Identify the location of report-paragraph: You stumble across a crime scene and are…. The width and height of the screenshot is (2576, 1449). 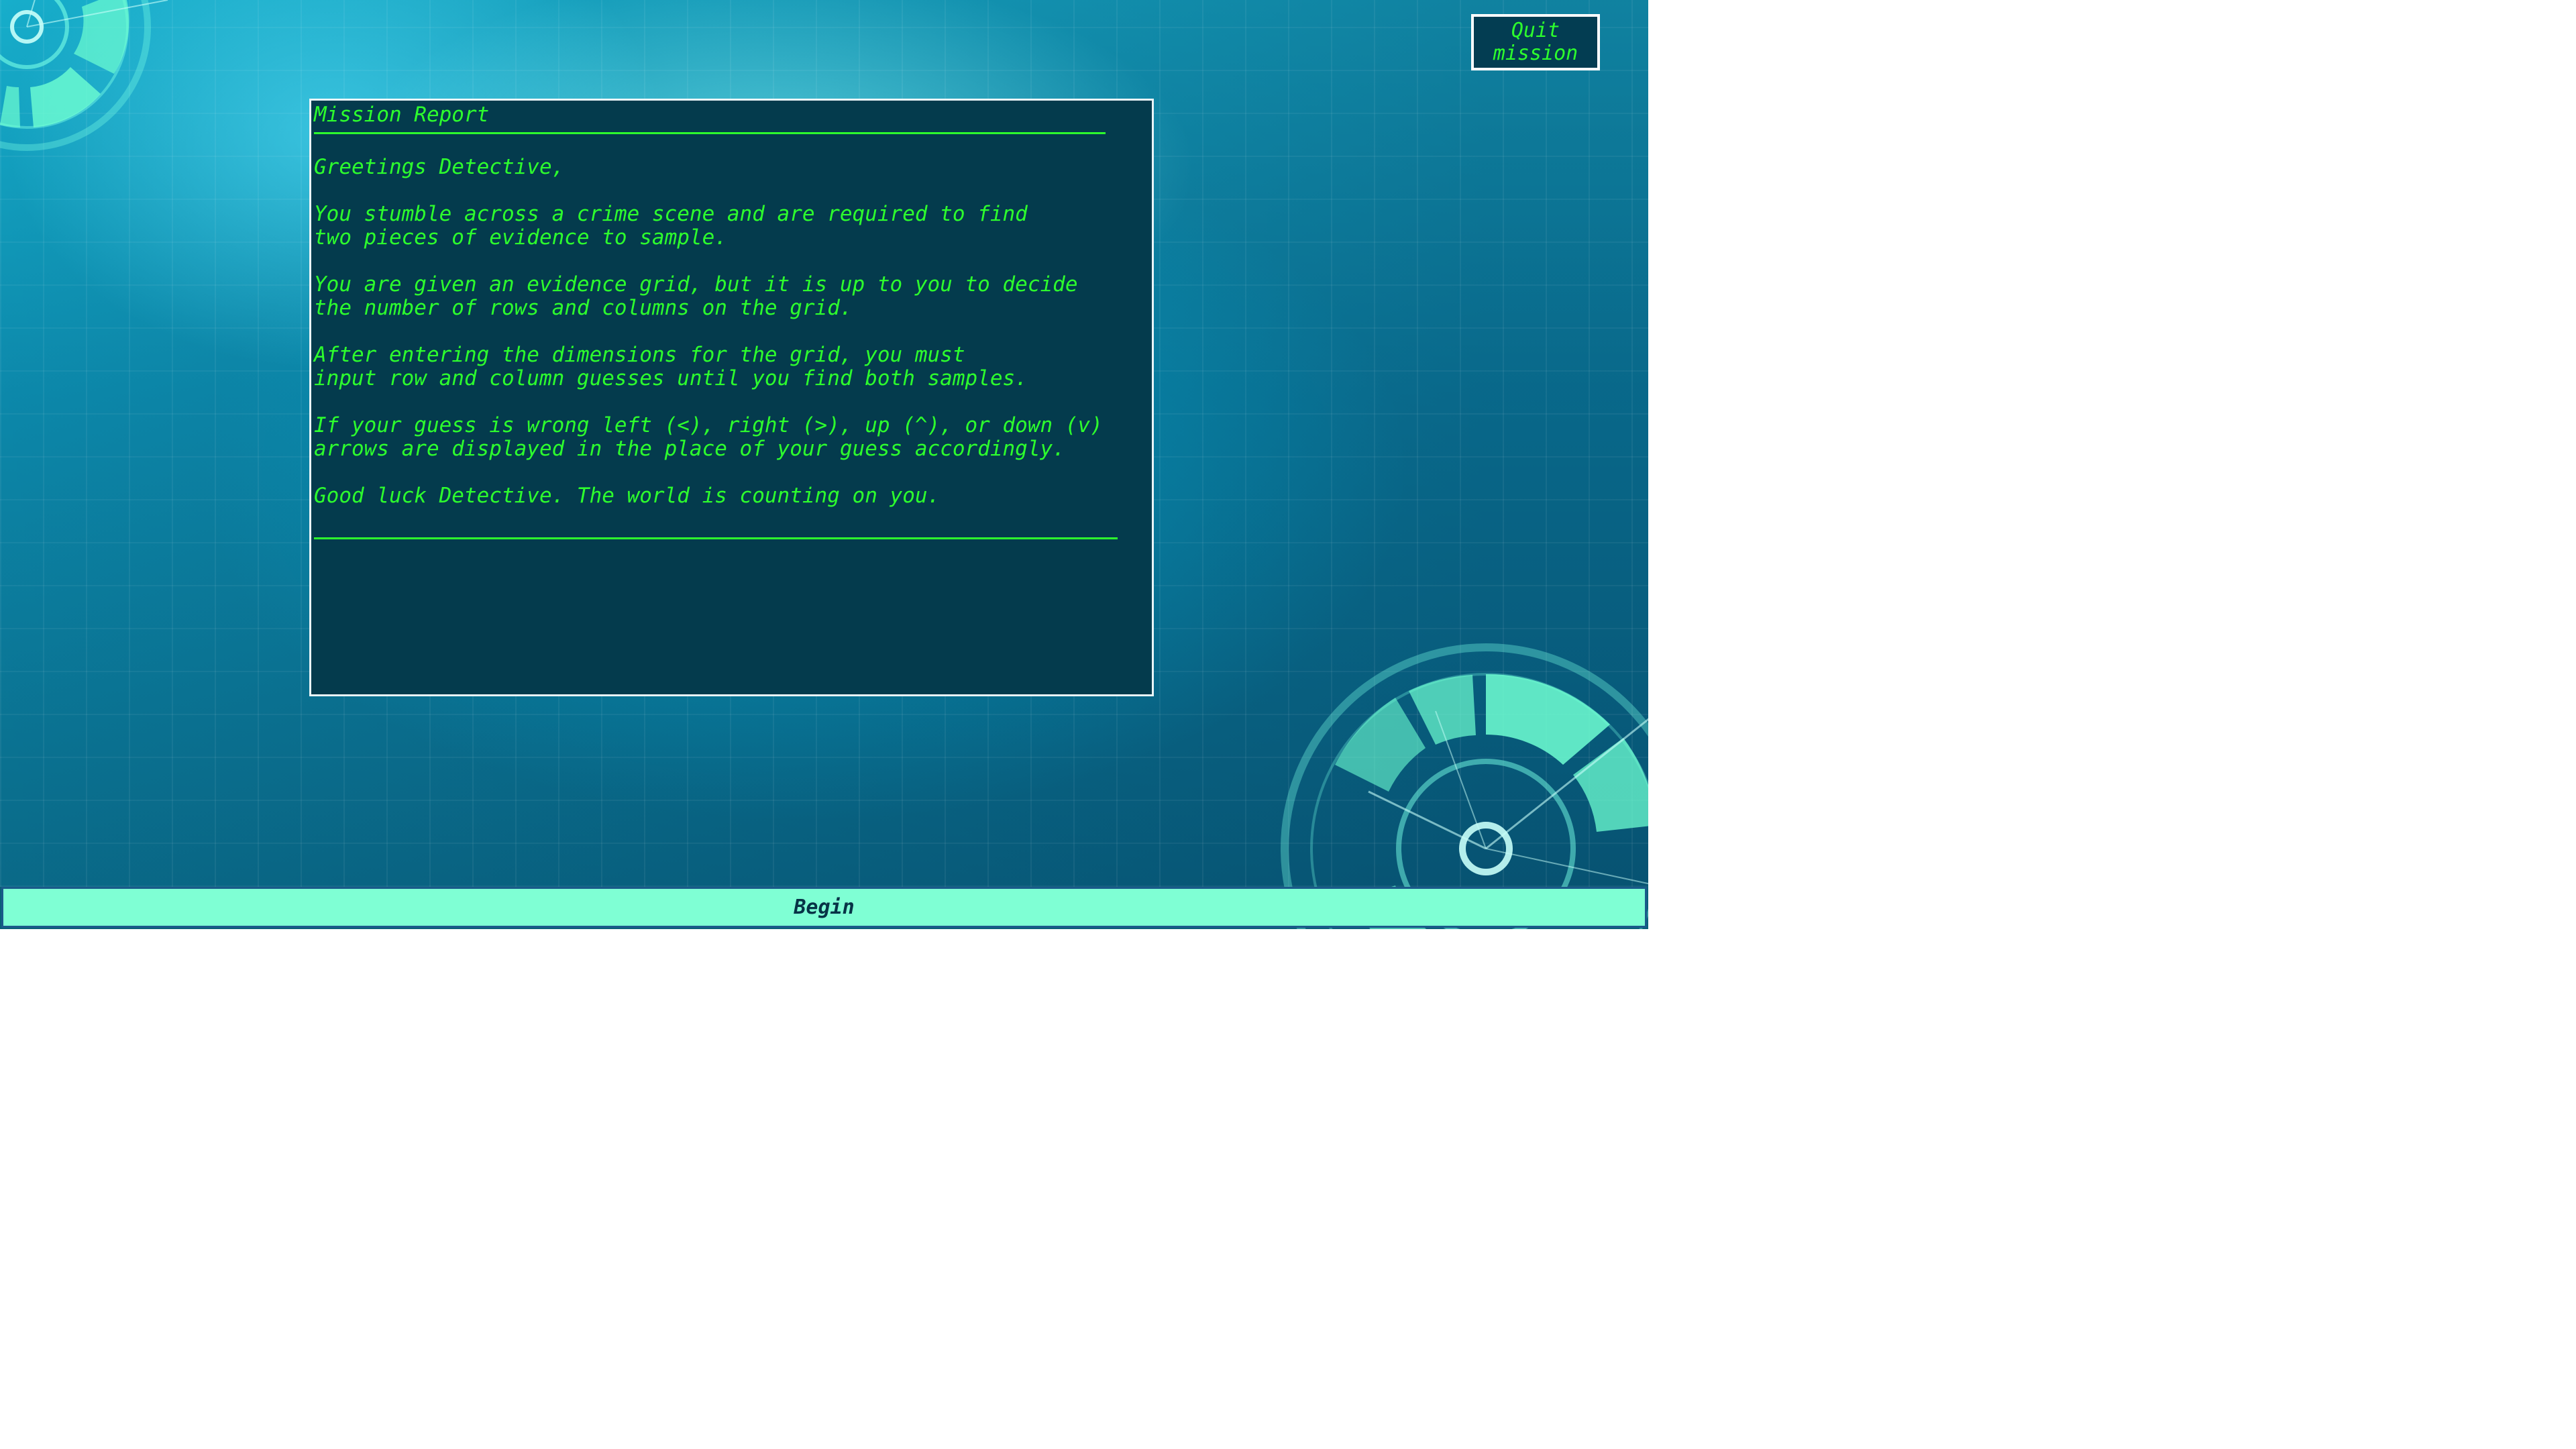
(671, 226).